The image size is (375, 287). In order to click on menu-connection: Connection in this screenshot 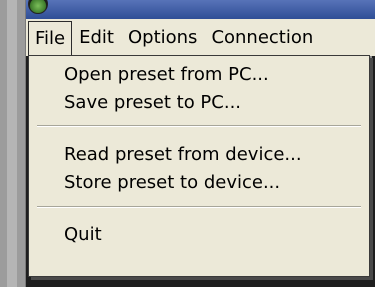, I will do `click(262, 37)`.